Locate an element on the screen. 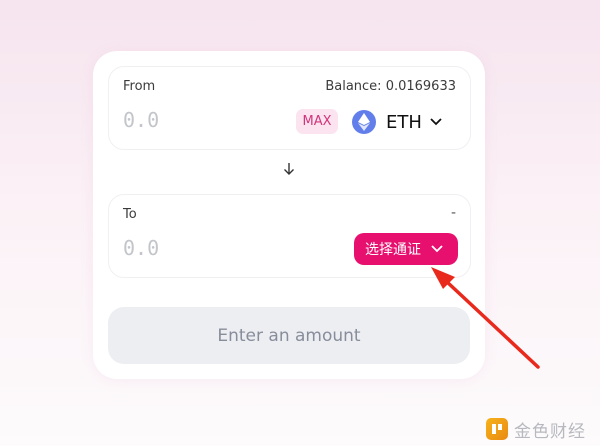  watermark-text: 金色财经 is located at coordinates (550, 431).